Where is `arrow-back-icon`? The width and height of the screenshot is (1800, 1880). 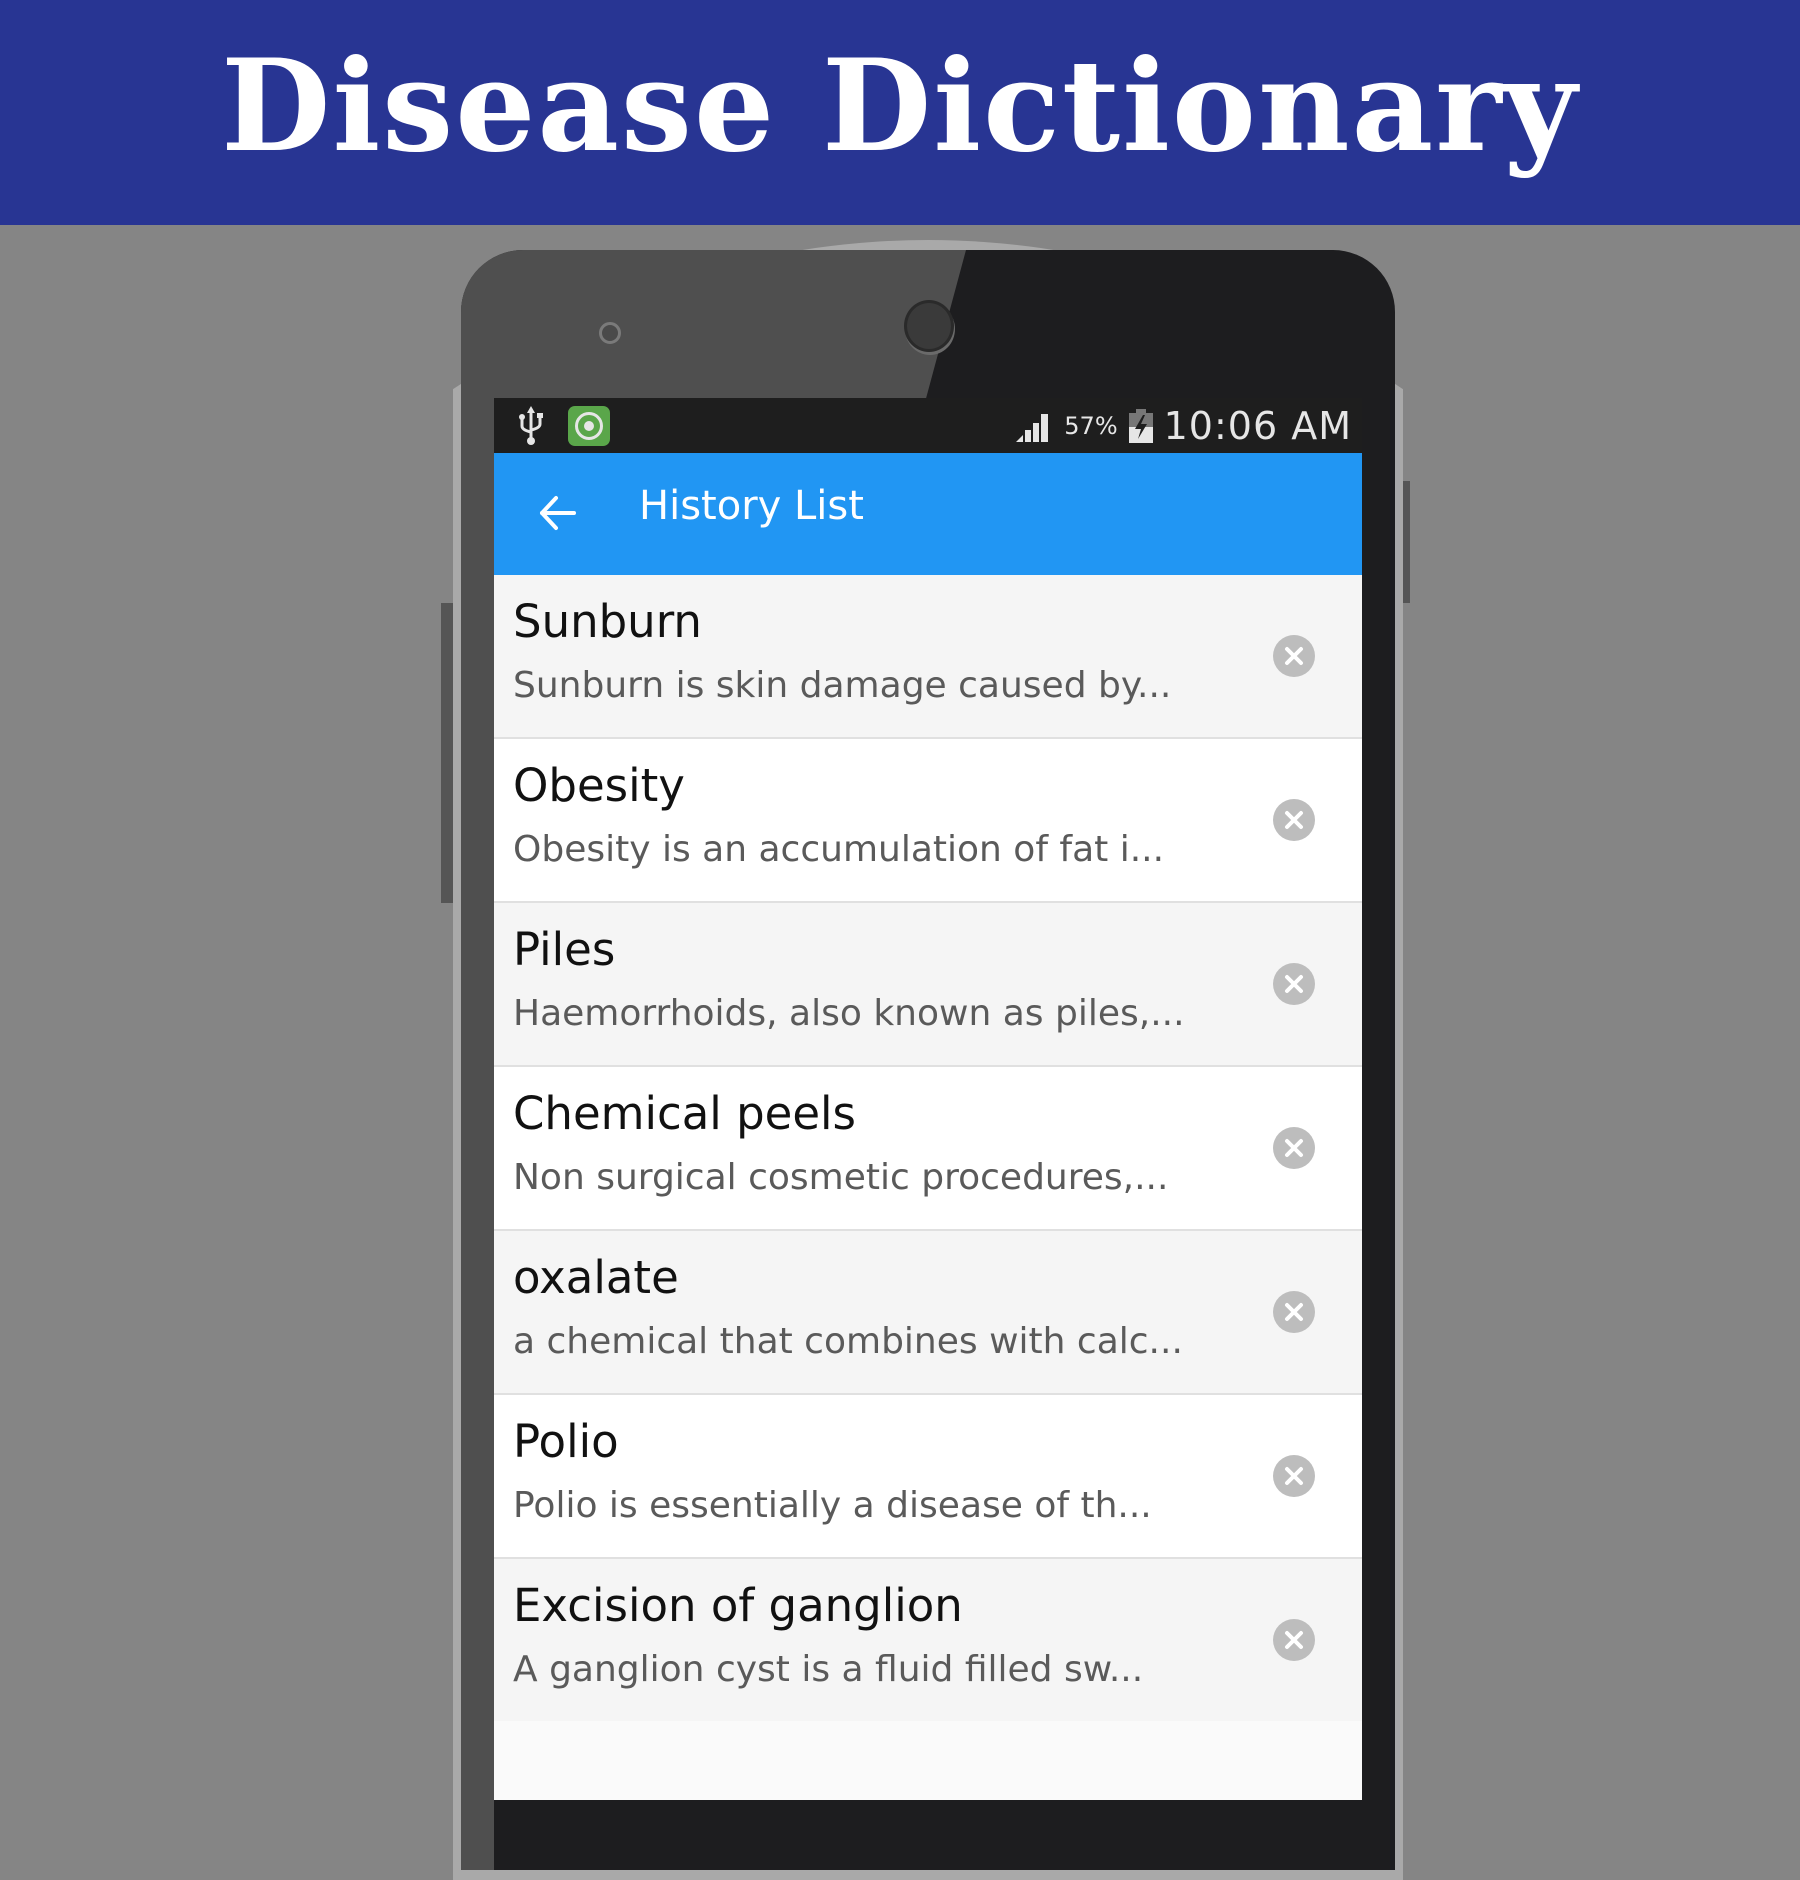
arrow-back-icon is located at coordinates (558, 513).